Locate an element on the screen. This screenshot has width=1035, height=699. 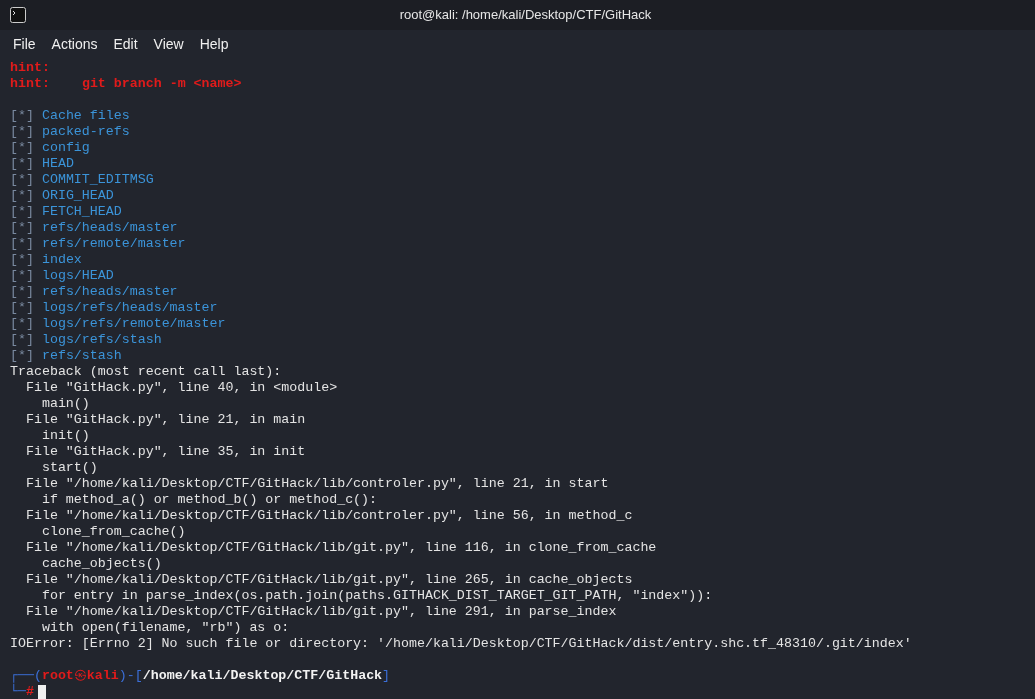
menu-item: View is located at coordinates (168, 44).